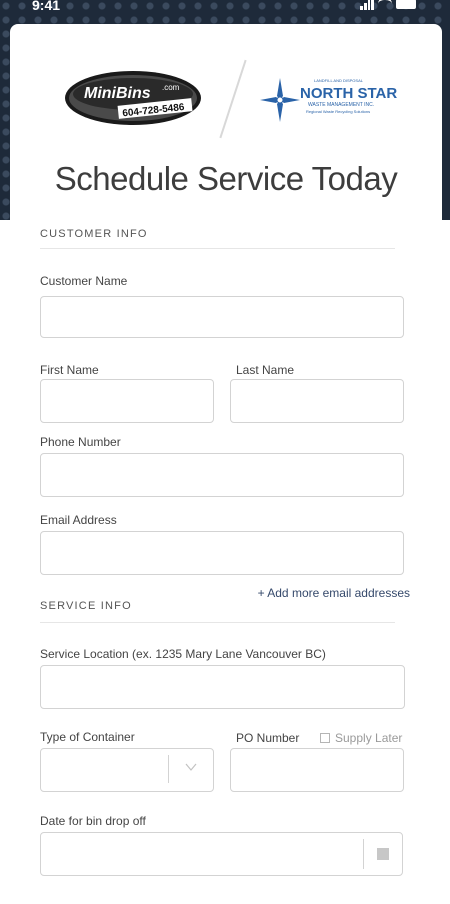 The height and width of the screenshot is (904, 450). I want to click on po-number-label: PO Number, so click(268, 738).